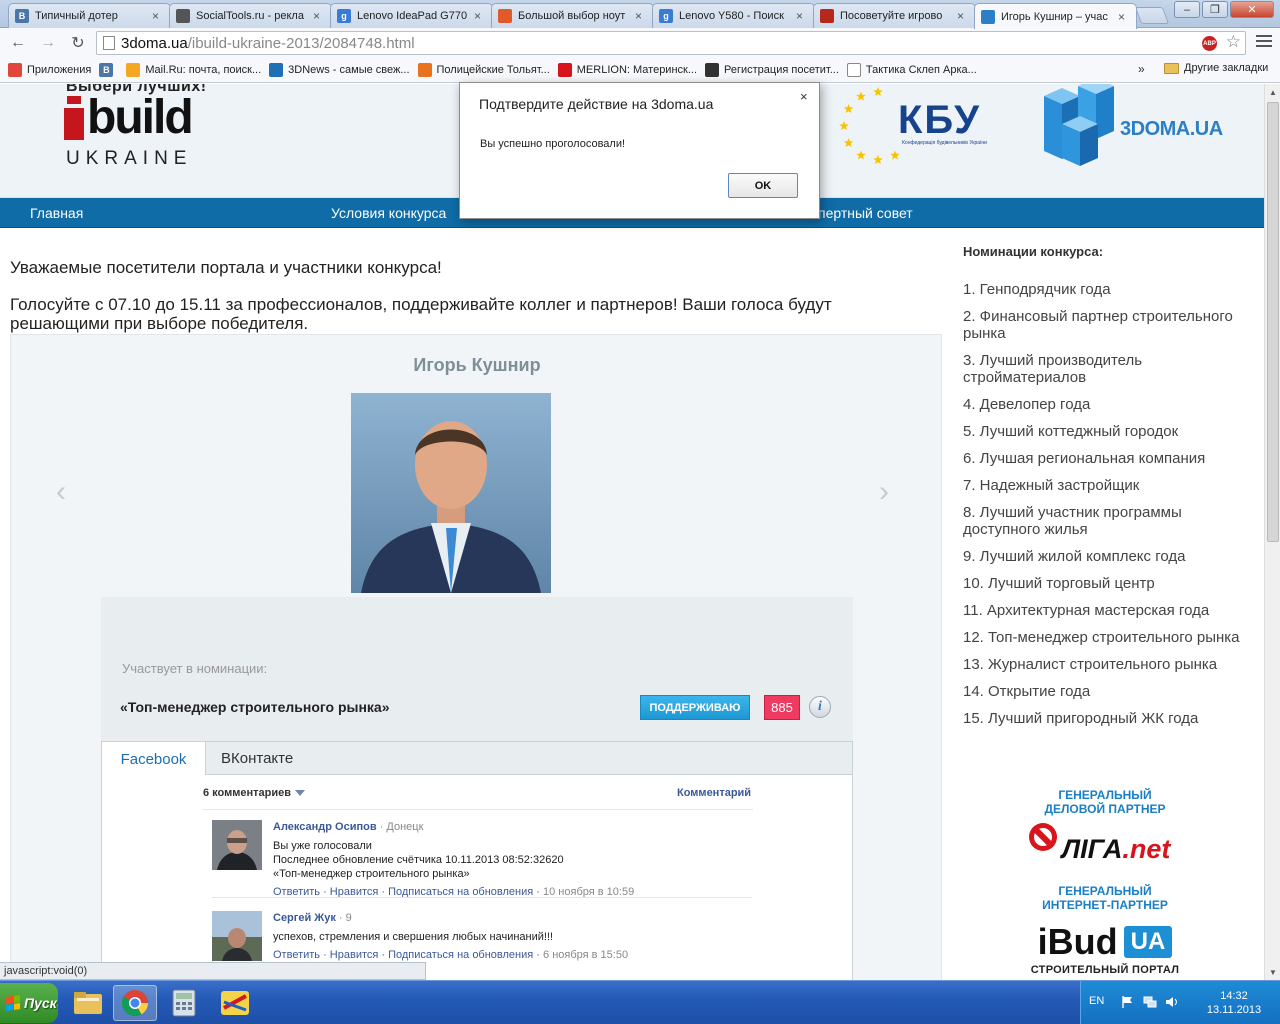 The width and height of the screenshot is (1280, 1024). What do you see at coordinates (572, 15) in the screenshot?
I see `browser-tab: Большой выбор ноут ×` at bounding box center [572, 15].